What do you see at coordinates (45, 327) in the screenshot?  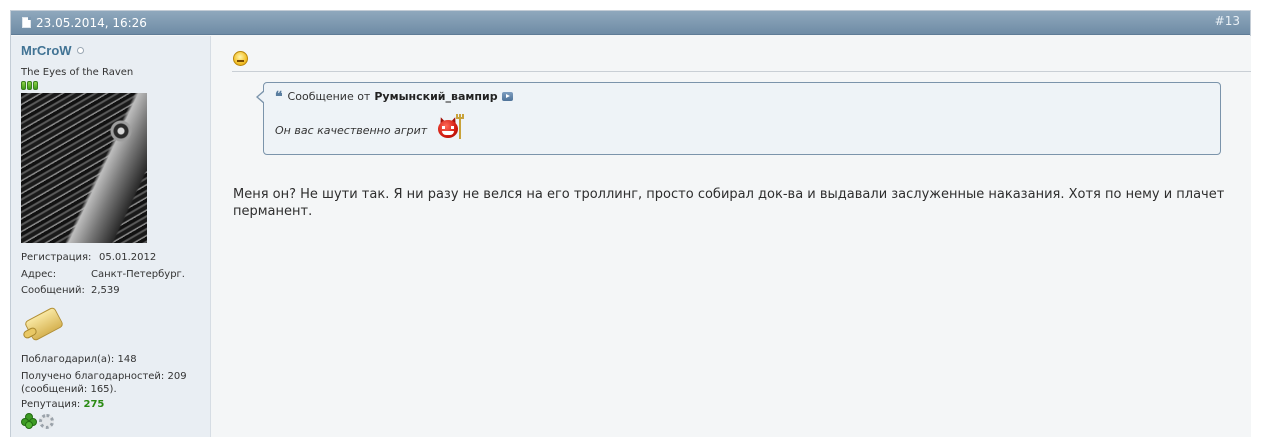 I see `scroll-award-icon` at bounding box center [45, 327].